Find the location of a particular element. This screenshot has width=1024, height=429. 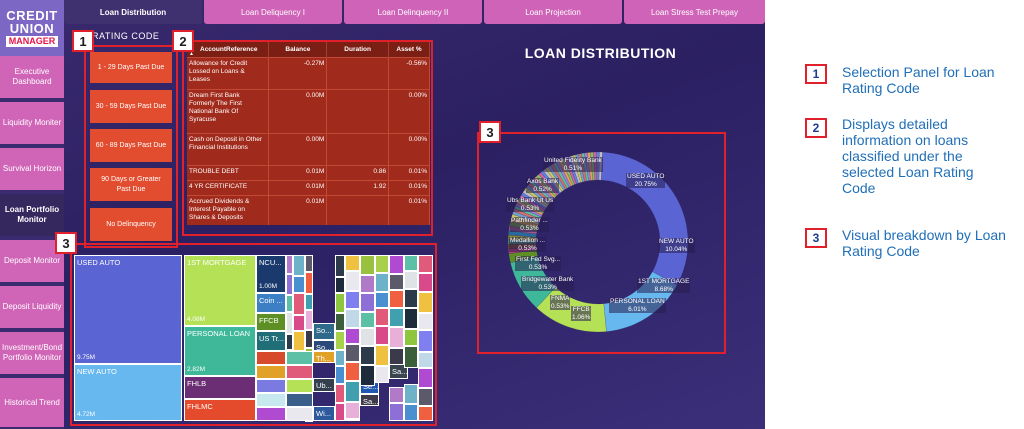

sidebar-item-deposit-liquidity: Deposit Liquidity is located at coordinates (32, 308).